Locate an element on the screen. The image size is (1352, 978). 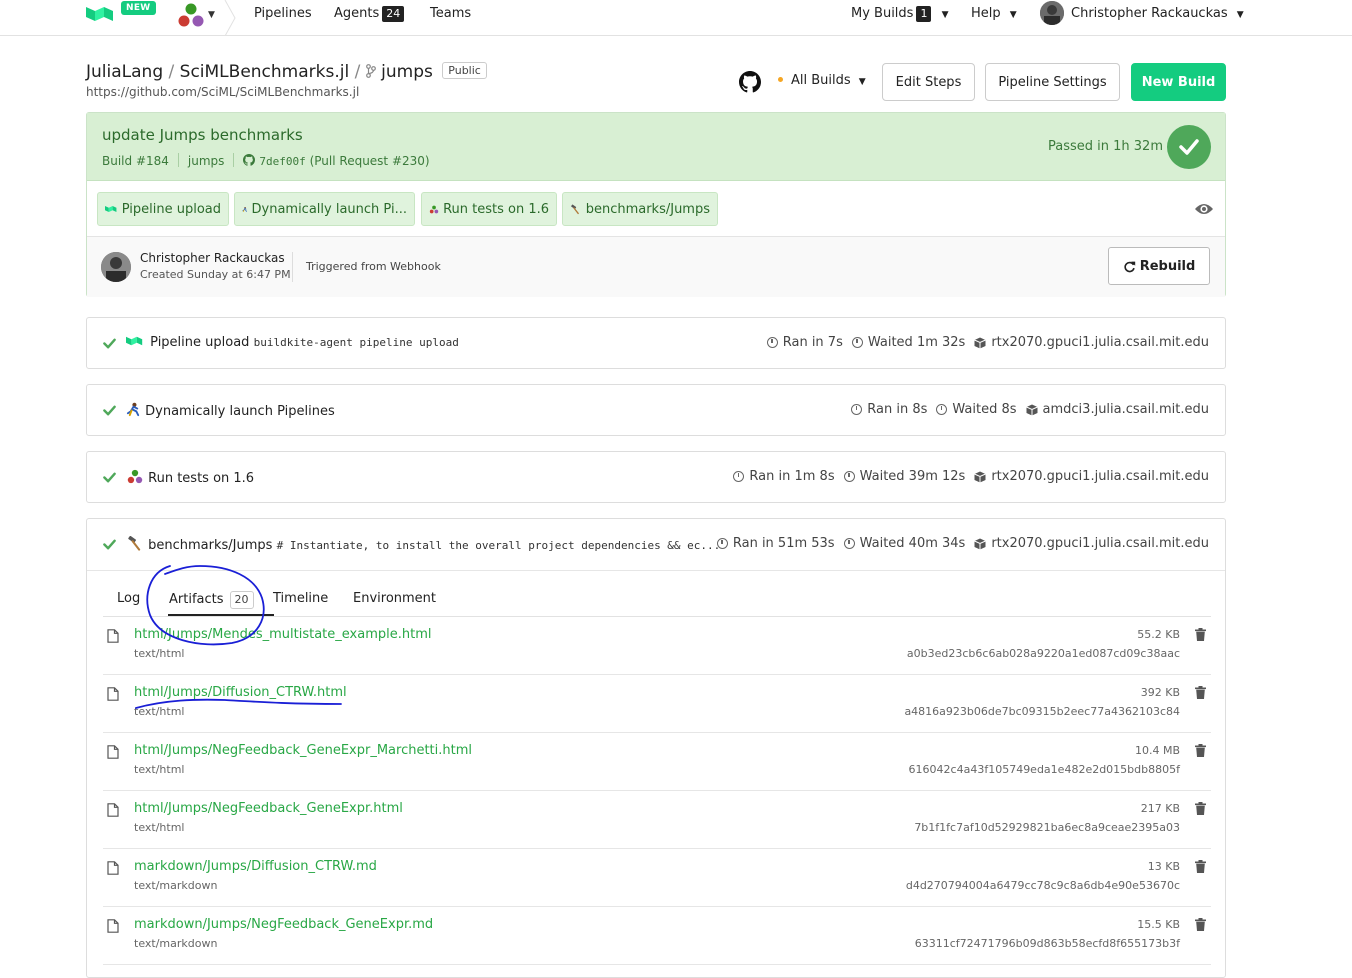
new-build-button: New Build is located at coordinates (1178, 82).